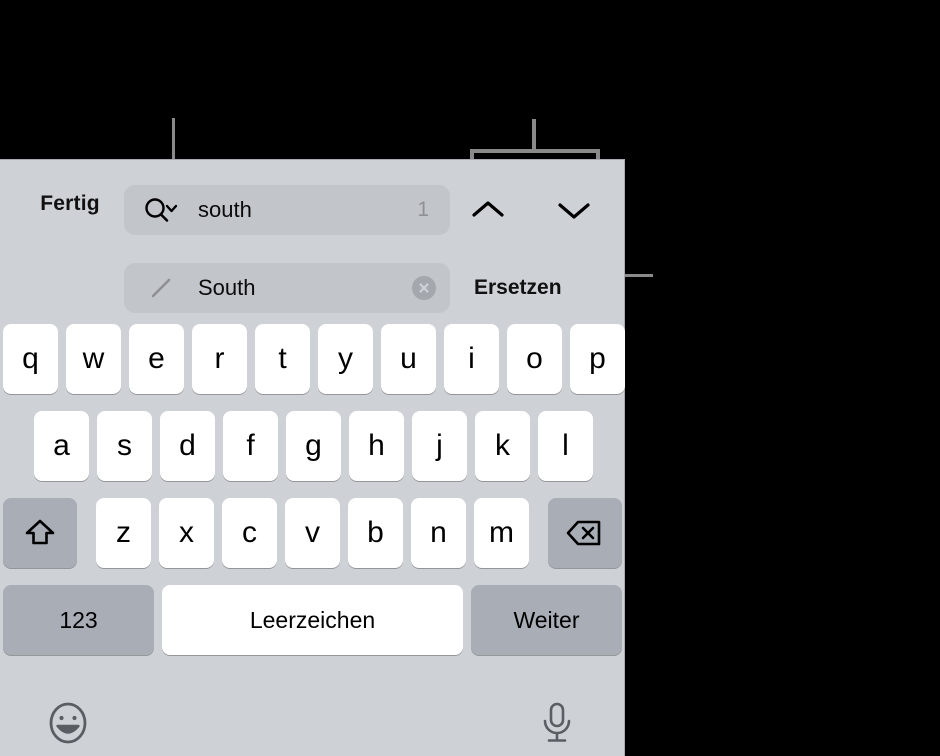 The image size is (940, 756). I want to click on key-v: v, so click(312, 533).